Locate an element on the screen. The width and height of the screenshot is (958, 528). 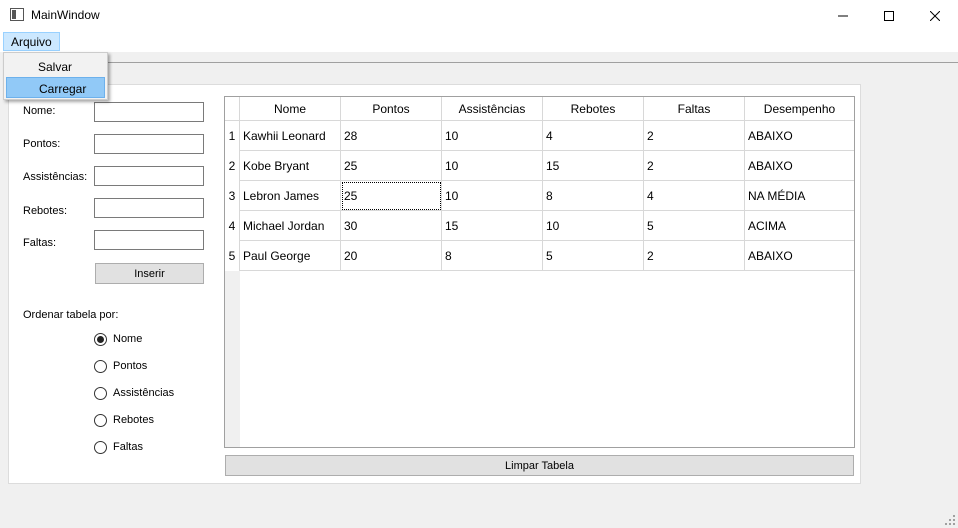
table-cell: 30 is located at coordinates (391, 226).